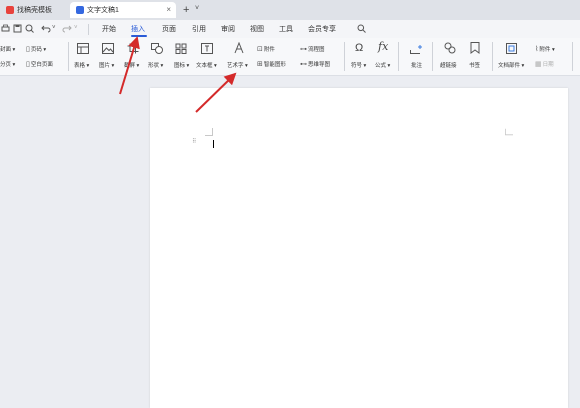 This screenshot has width=580, height=408. Describe the element at coordinates (129, 65) in the screenshot. I see `arrow-to-insert-tab` at that location.